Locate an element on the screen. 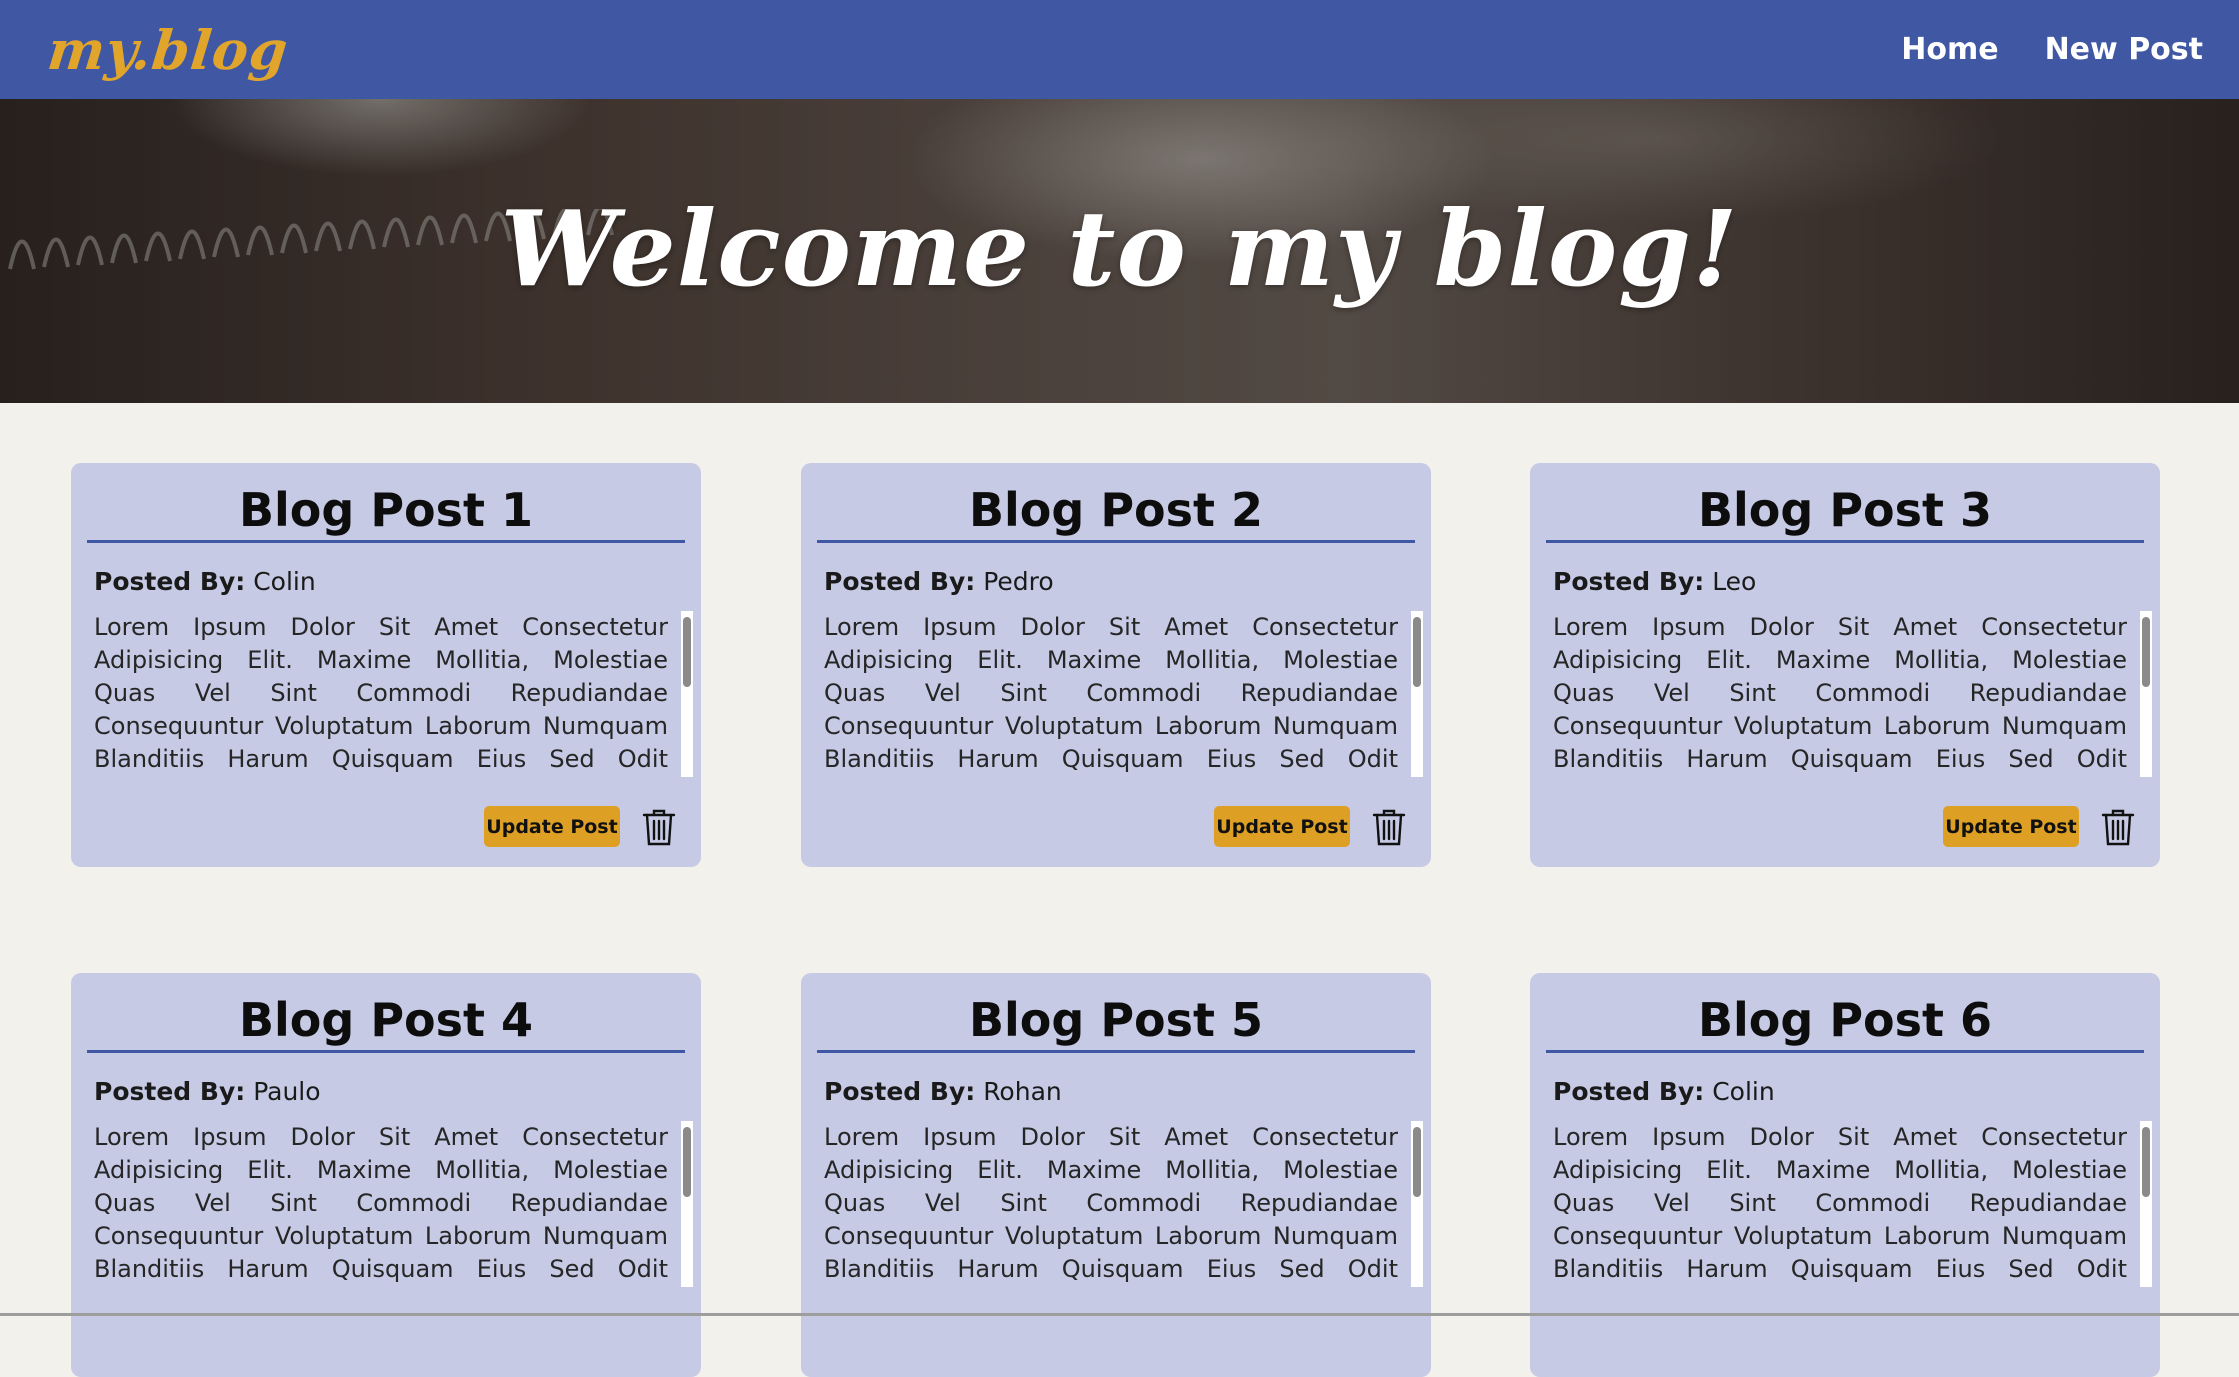 Image resolution: width=2239 pixels, height=1377 pixels. author-name: Pedro is located at coordinates (1018, 581).